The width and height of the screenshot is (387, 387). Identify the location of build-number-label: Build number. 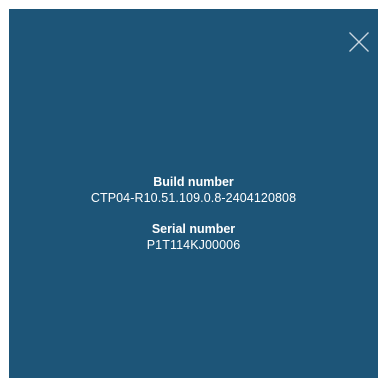
(193, 182).